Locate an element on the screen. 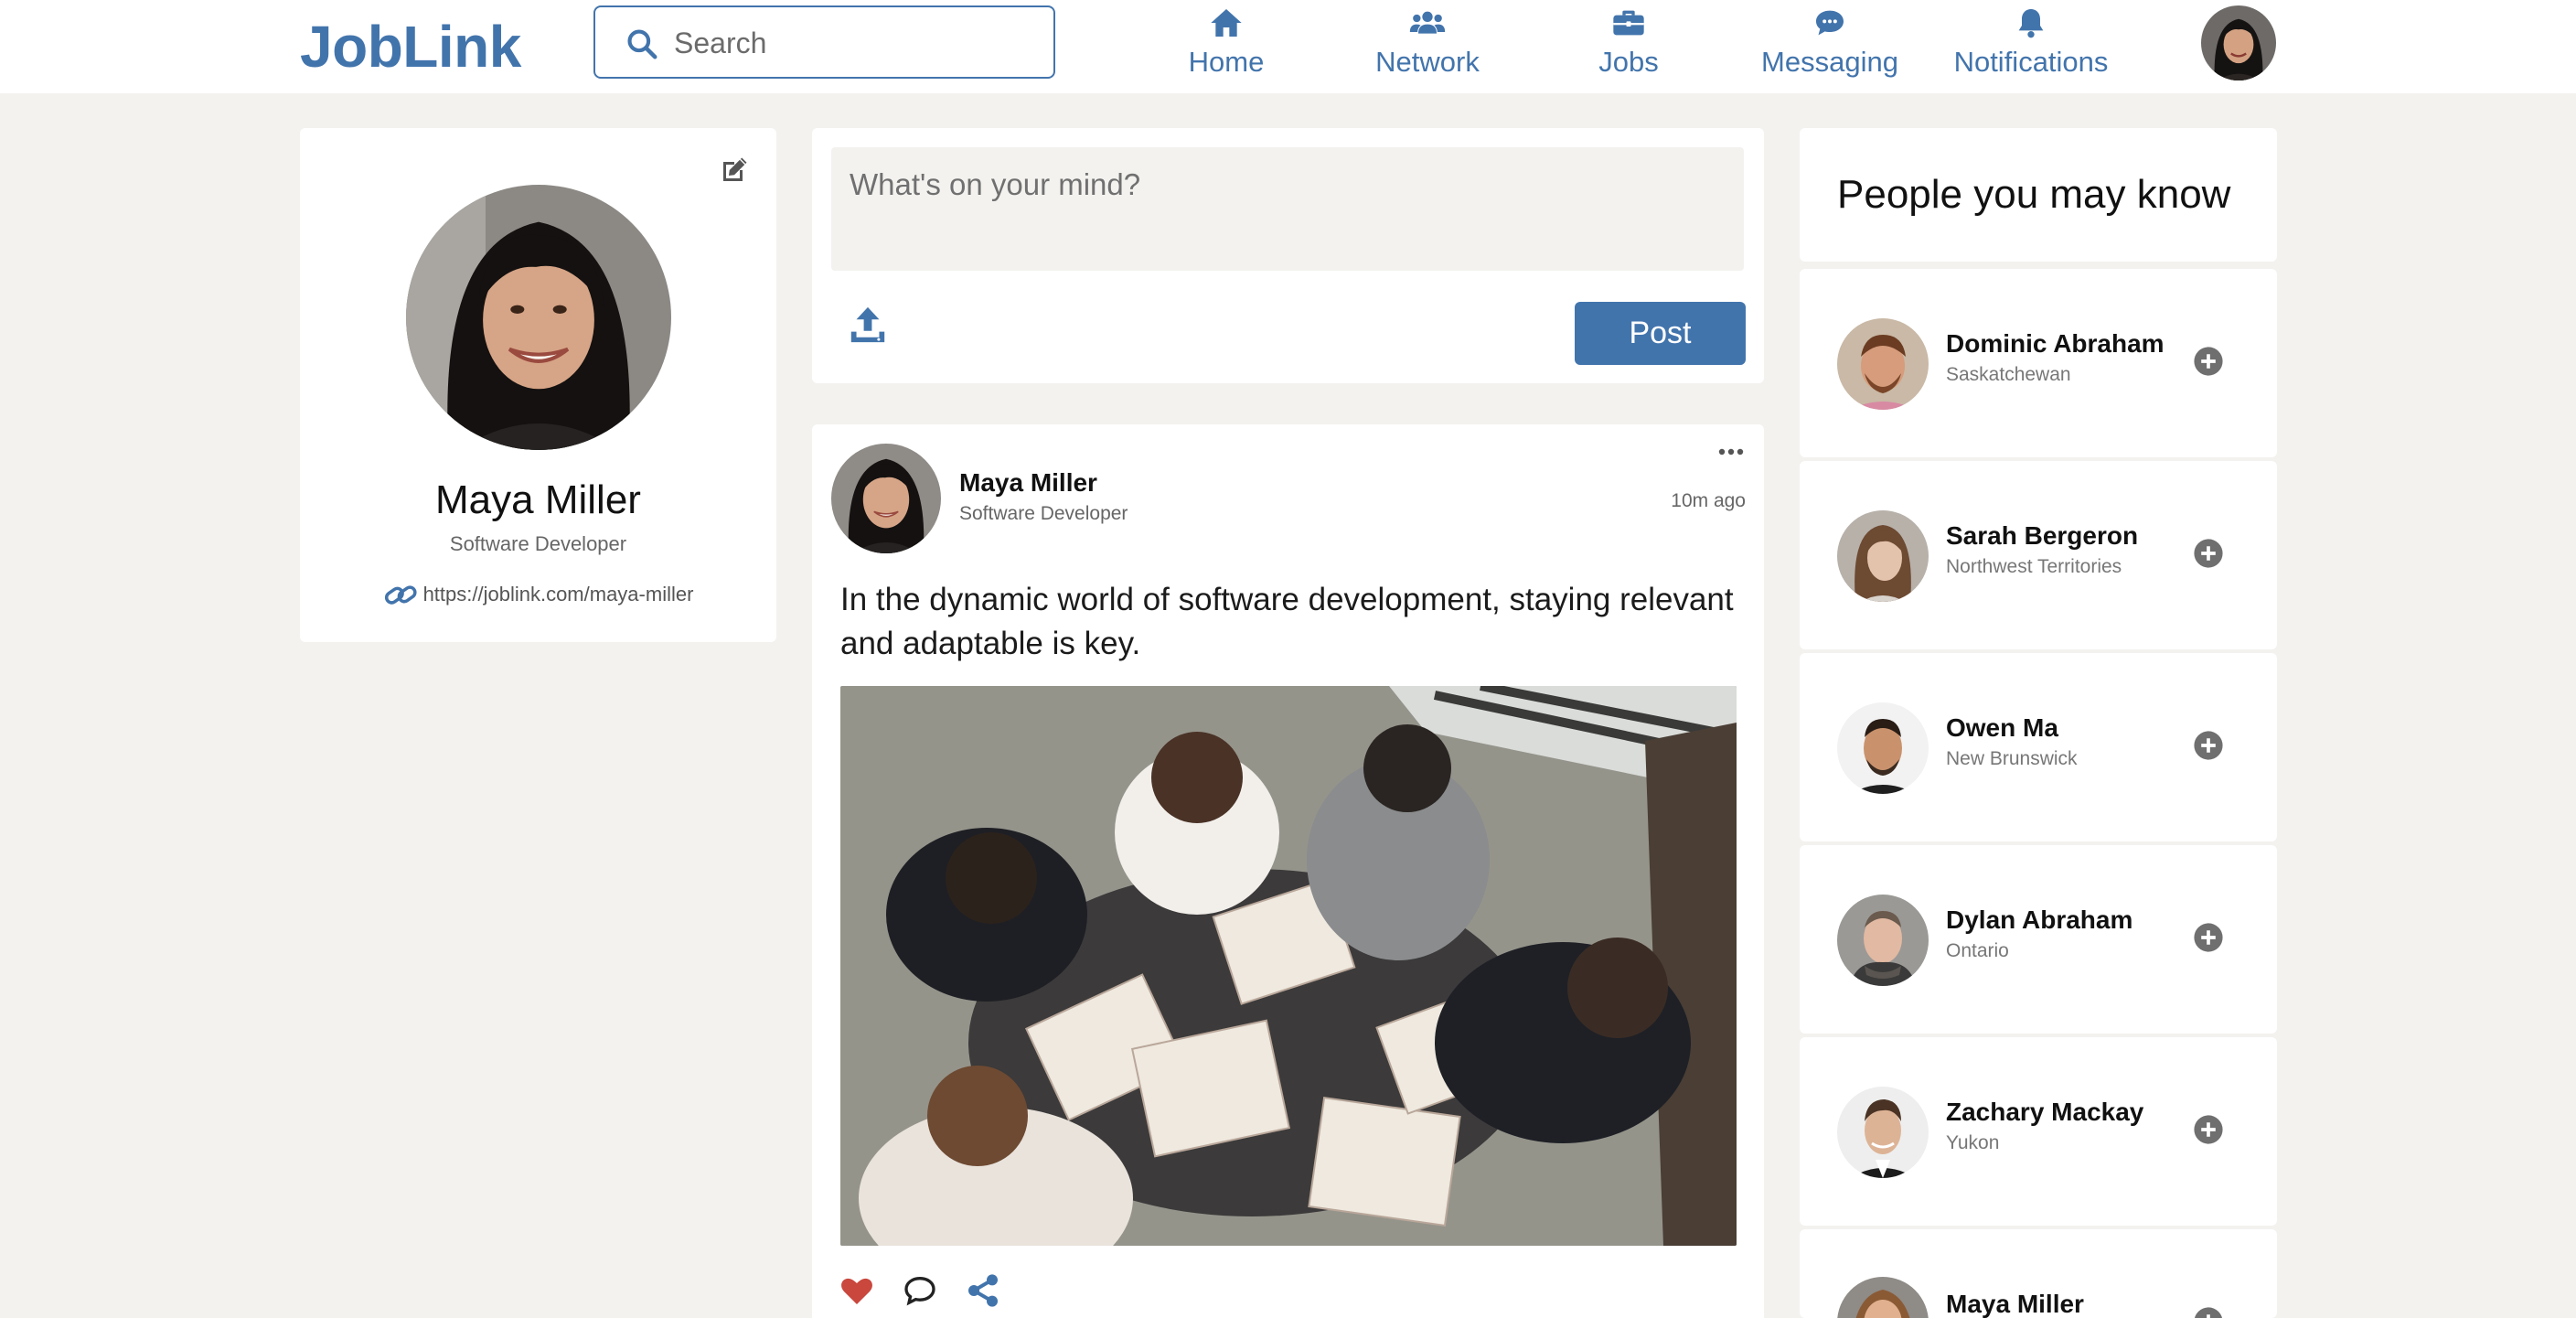  home-icon is located at coordinates (1226, 23).